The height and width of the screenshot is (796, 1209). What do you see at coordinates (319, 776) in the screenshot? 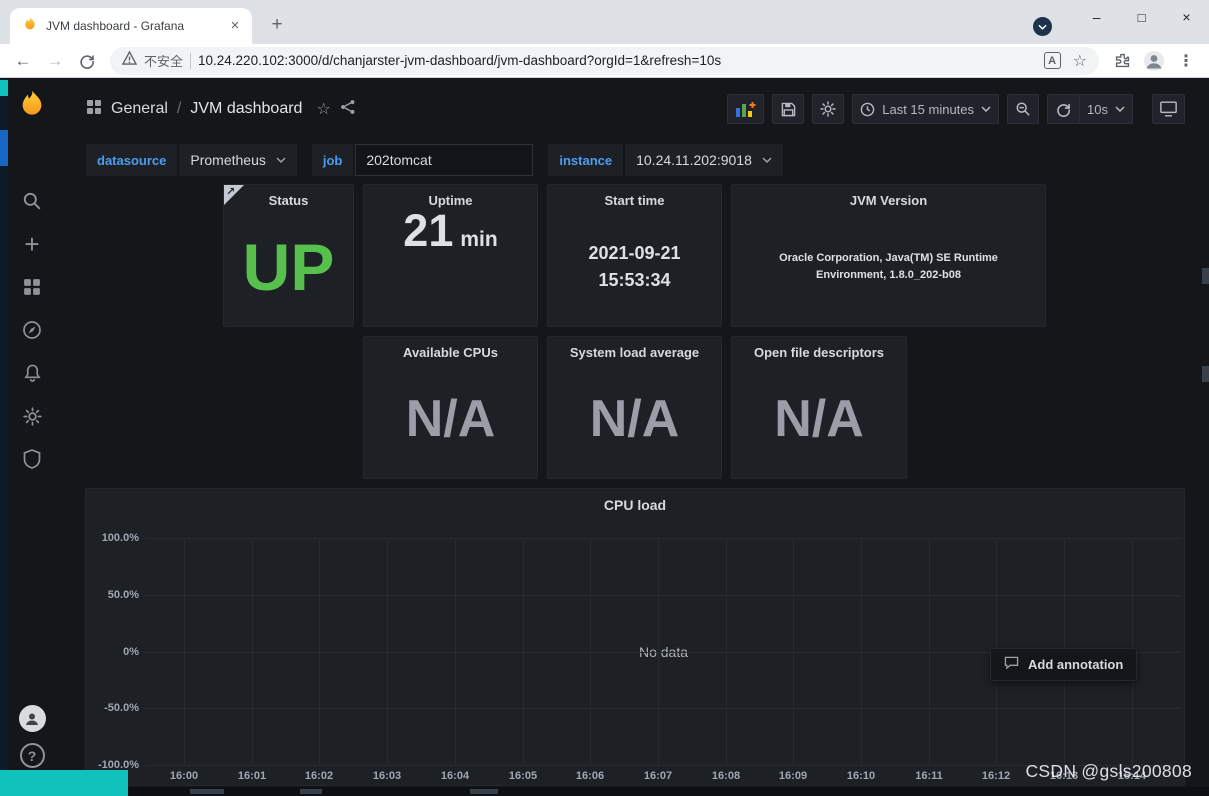
I see `x-axis-tick: 16:02` at bounding box center [319, 776].